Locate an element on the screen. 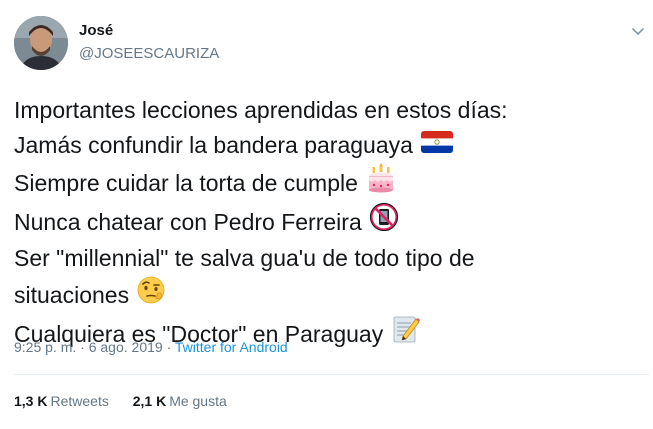  birthday-cake-icon is located at coordinates (381, 183).